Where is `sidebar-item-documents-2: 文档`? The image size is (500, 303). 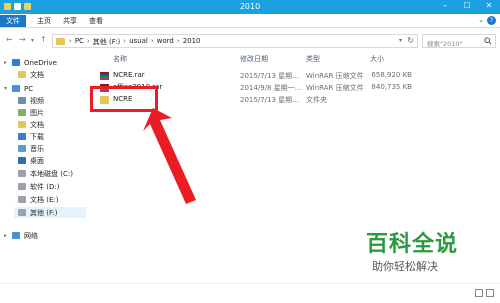
sidebar-item-documents-2: 文档 is located at coordinates (31, 124).